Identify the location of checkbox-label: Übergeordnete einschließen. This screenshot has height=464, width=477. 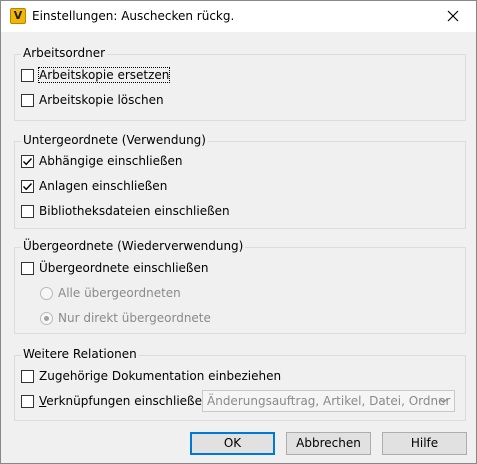
(124, 268).